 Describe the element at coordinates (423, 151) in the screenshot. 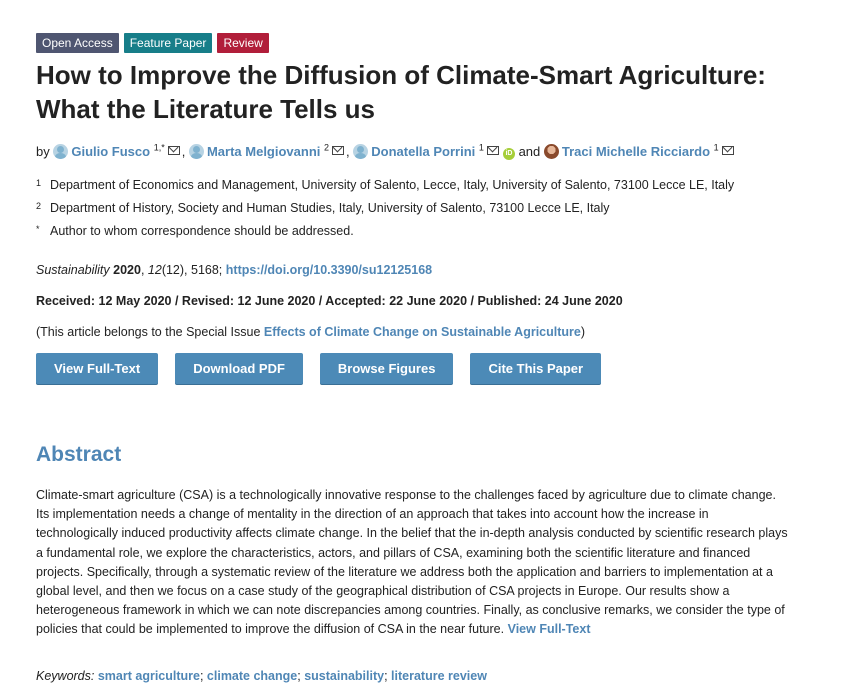

I see `author-name: Donatella Porrini` at that location.